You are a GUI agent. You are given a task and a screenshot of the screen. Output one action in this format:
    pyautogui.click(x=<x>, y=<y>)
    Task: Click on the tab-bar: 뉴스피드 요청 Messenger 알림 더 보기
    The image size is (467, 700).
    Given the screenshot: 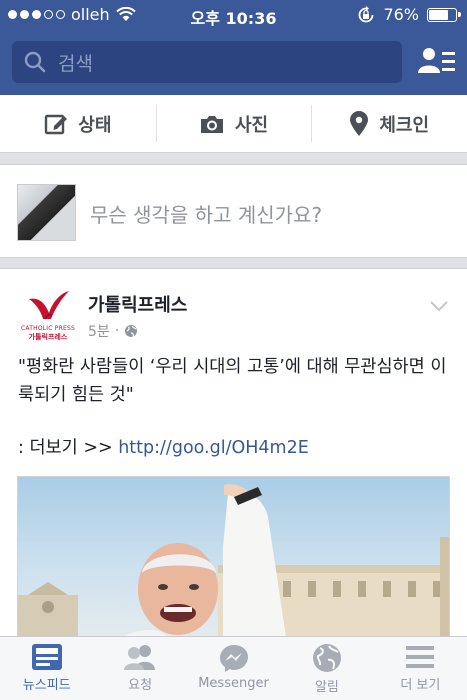 What is the action you would take?
    pyautogui.click(x=233, y=668)
    